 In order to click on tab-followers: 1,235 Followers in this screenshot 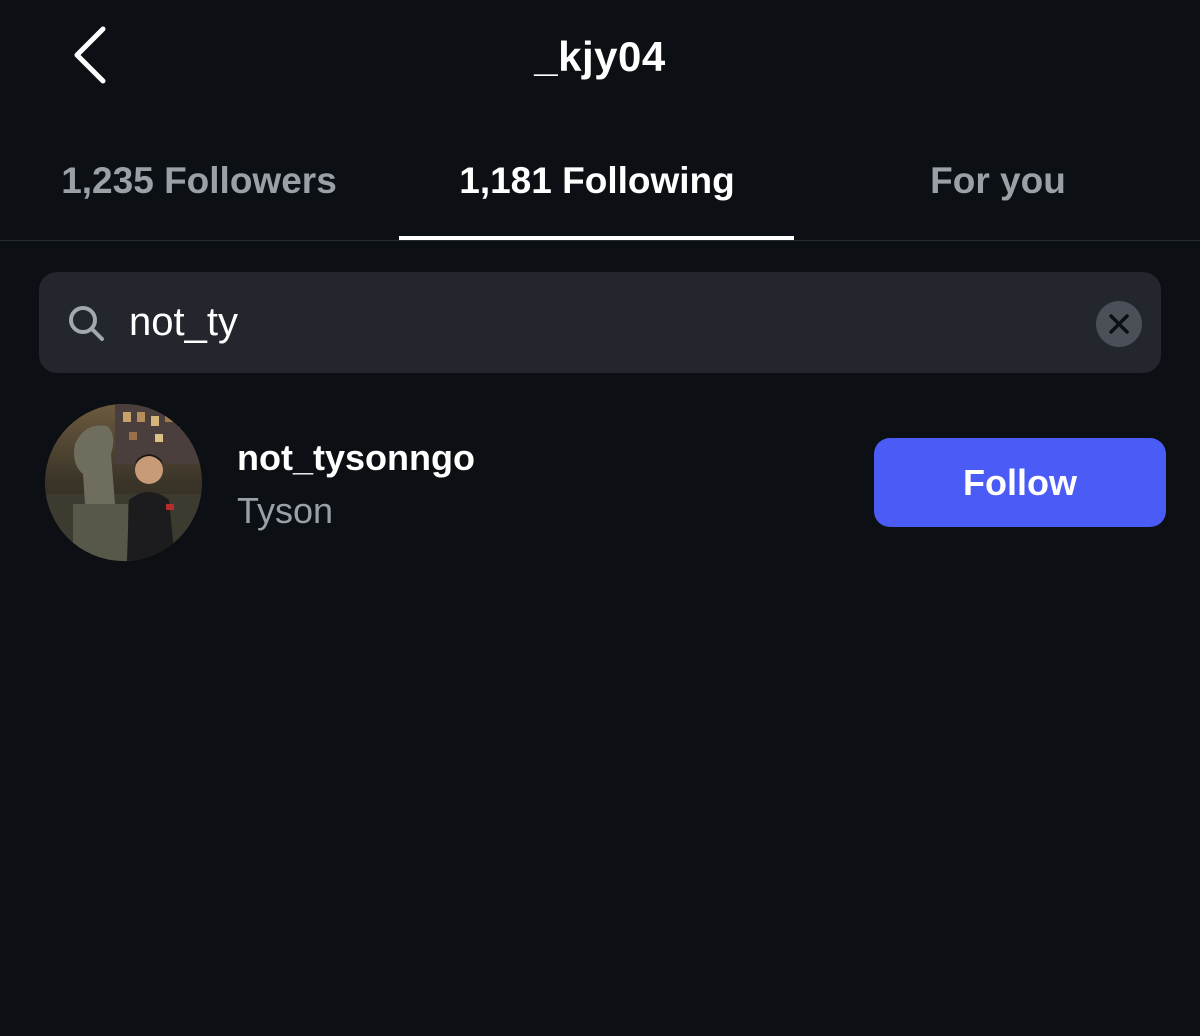, I will do `click(199, 190)`.